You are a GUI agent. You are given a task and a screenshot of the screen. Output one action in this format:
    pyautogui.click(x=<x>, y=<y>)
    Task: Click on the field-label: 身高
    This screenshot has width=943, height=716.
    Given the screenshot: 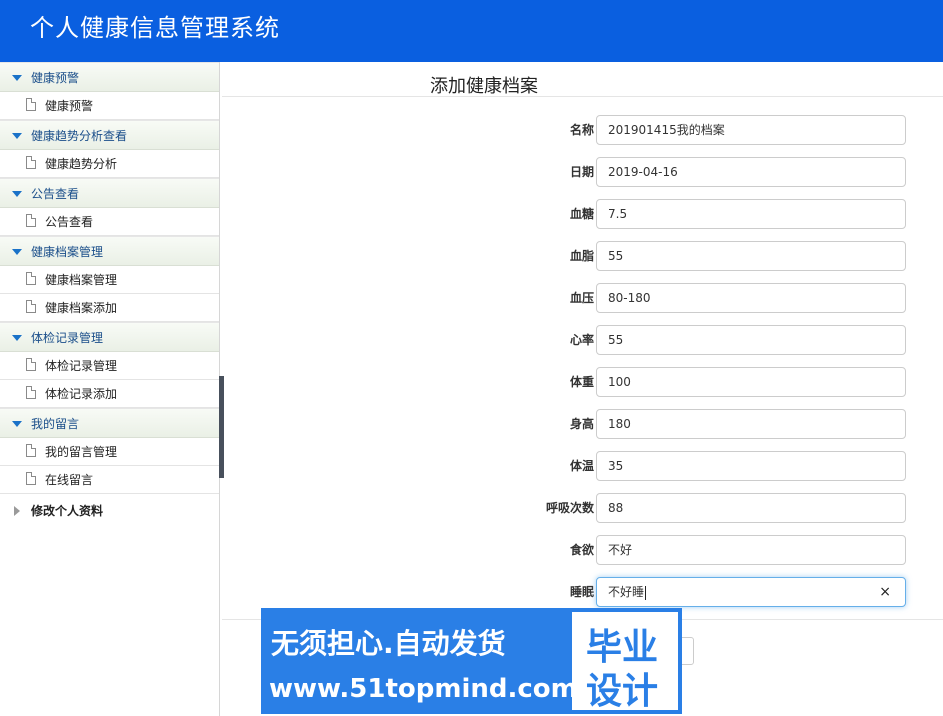 What is the action you would take?
    pyautogui.click(x=581, y=424)
    